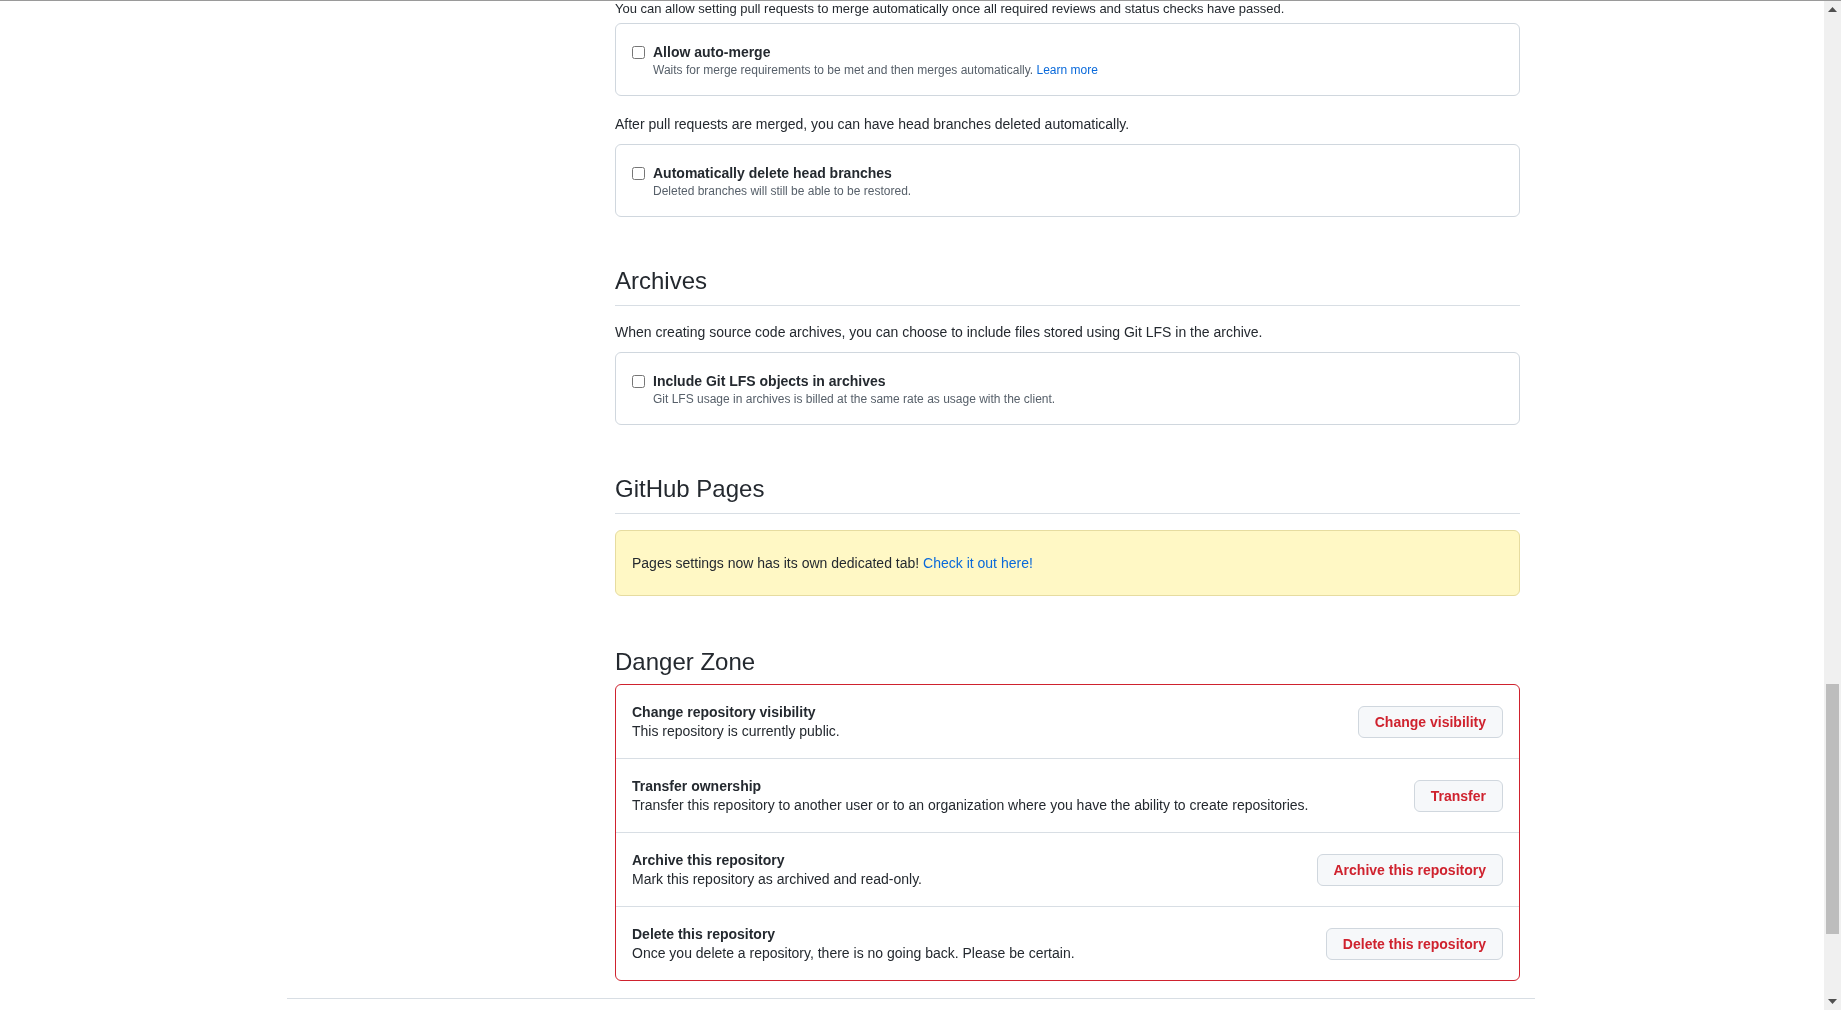  I want to click on option-description: Git LFS usage in archives is billed at the same rate as usage with the client., so click(854, 399).